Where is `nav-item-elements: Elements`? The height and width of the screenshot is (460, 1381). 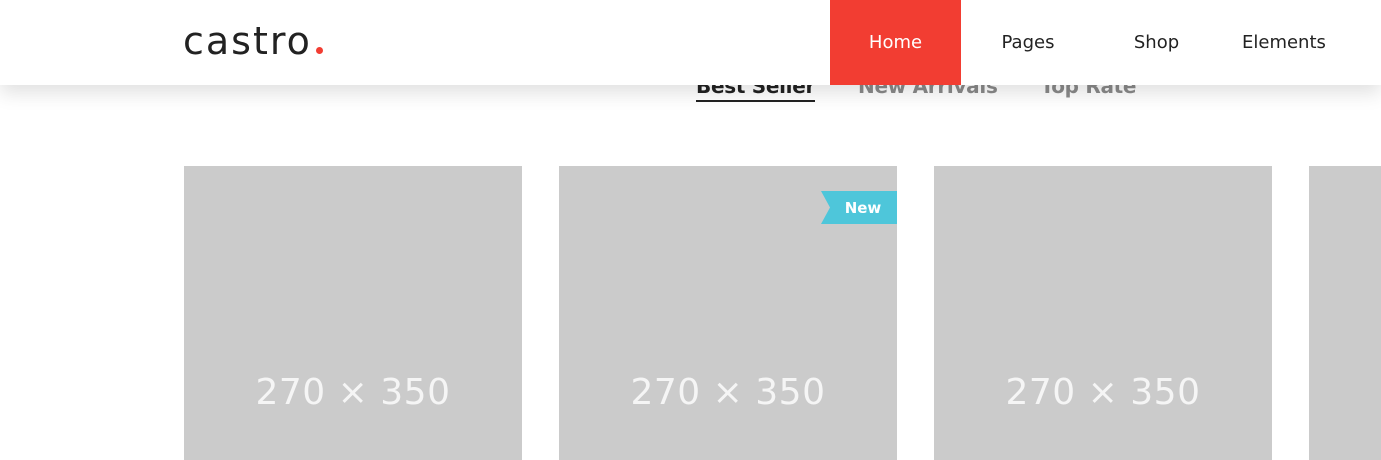 nav-item-elements: Elements is located at coordinates (1299, 42).